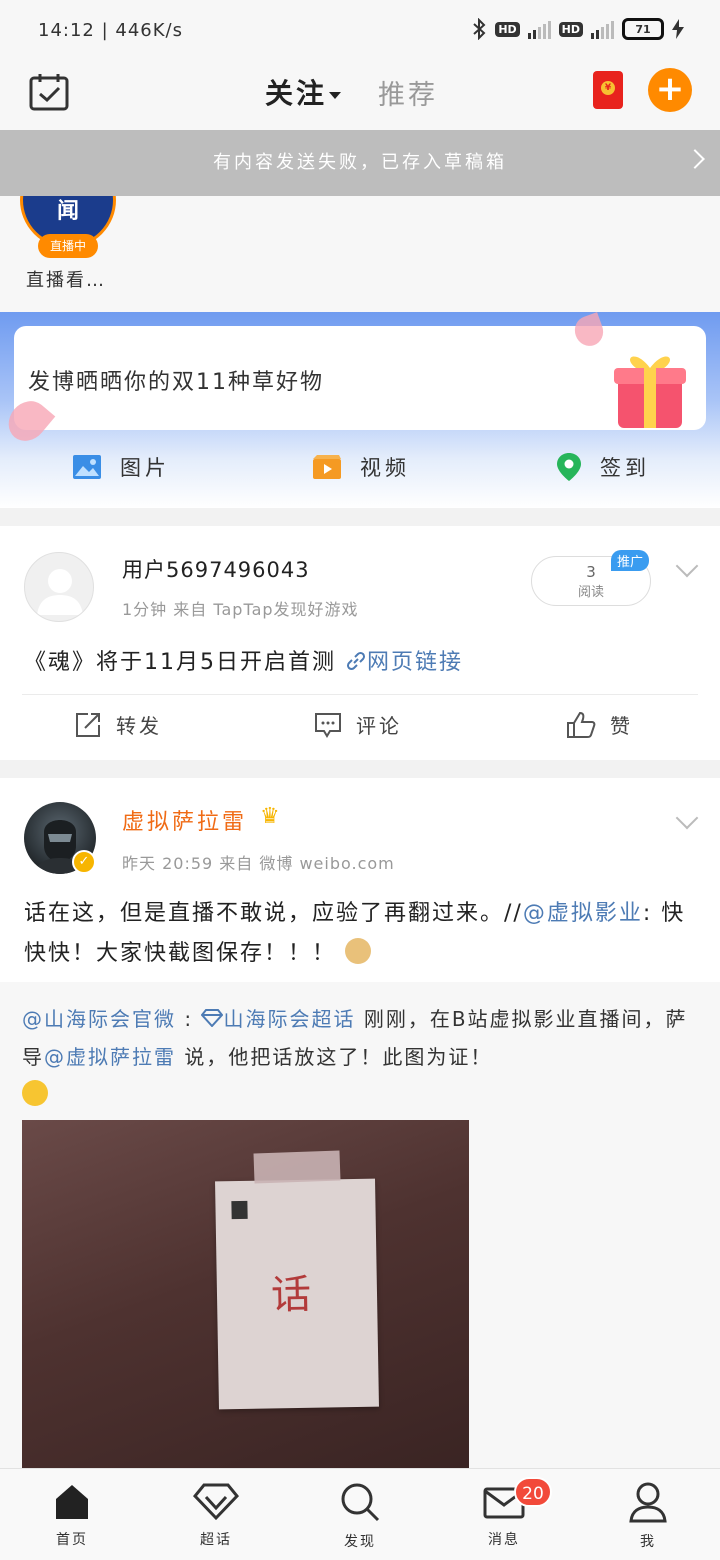 This screenshot has height=1560, width=720. Describe the element at coordinates (60, 592) in the screenshot. I see `default-avatar-icon` at that location.